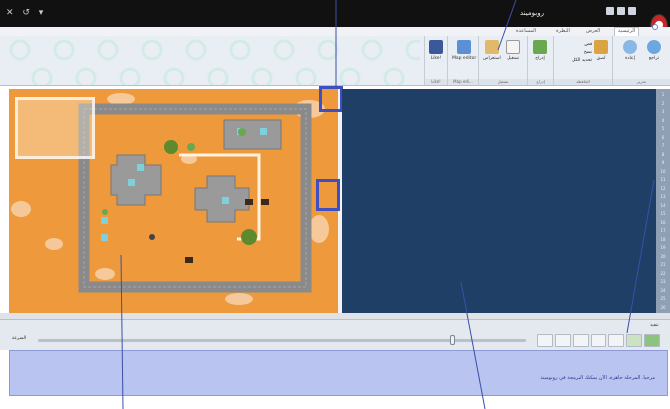 The height and width of the screenshot is (409, 670). What do you see at coordinates (663, 239) in the screenshot?
I see `line-number: 18` at bounding box center [663, 239].